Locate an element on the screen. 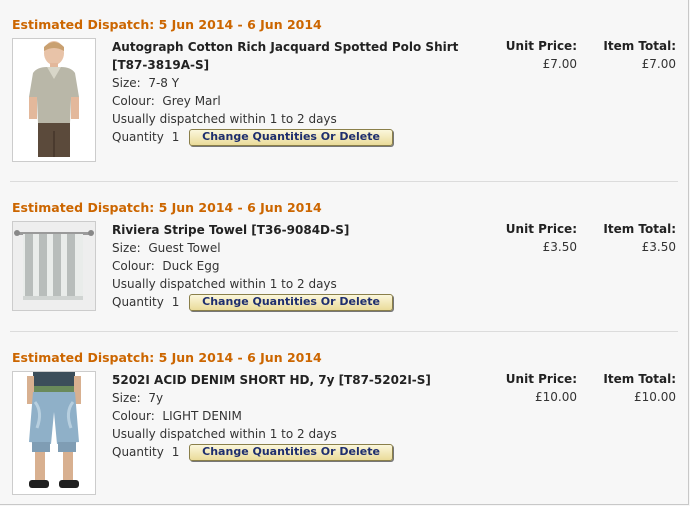 This screenshot has width=690, height=506. colour-value: Duck Egg is located at coordinates (191, 266).